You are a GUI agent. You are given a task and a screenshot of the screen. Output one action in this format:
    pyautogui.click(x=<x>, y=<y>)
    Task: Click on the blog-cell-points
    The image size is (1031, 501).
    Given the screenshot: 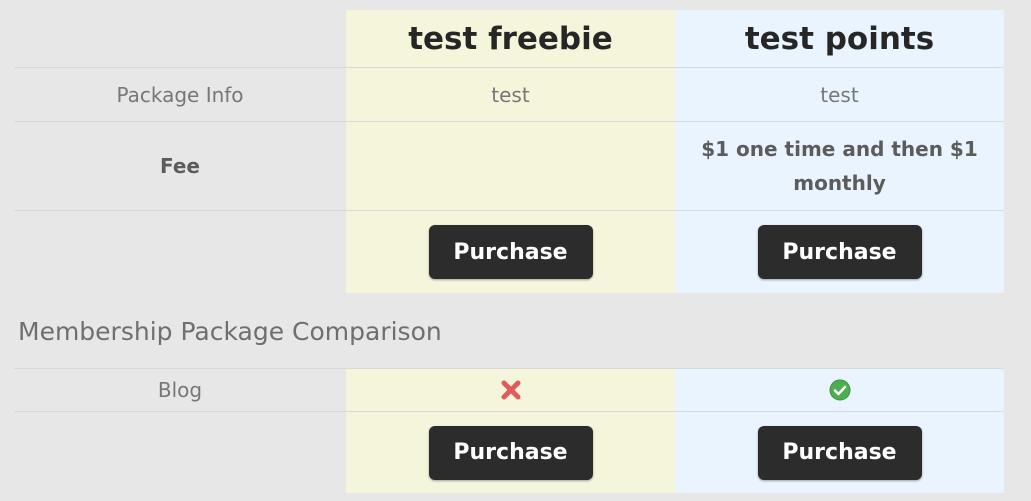 What is the action you would take?
    pyautogui.click(x=839, y=390)
    